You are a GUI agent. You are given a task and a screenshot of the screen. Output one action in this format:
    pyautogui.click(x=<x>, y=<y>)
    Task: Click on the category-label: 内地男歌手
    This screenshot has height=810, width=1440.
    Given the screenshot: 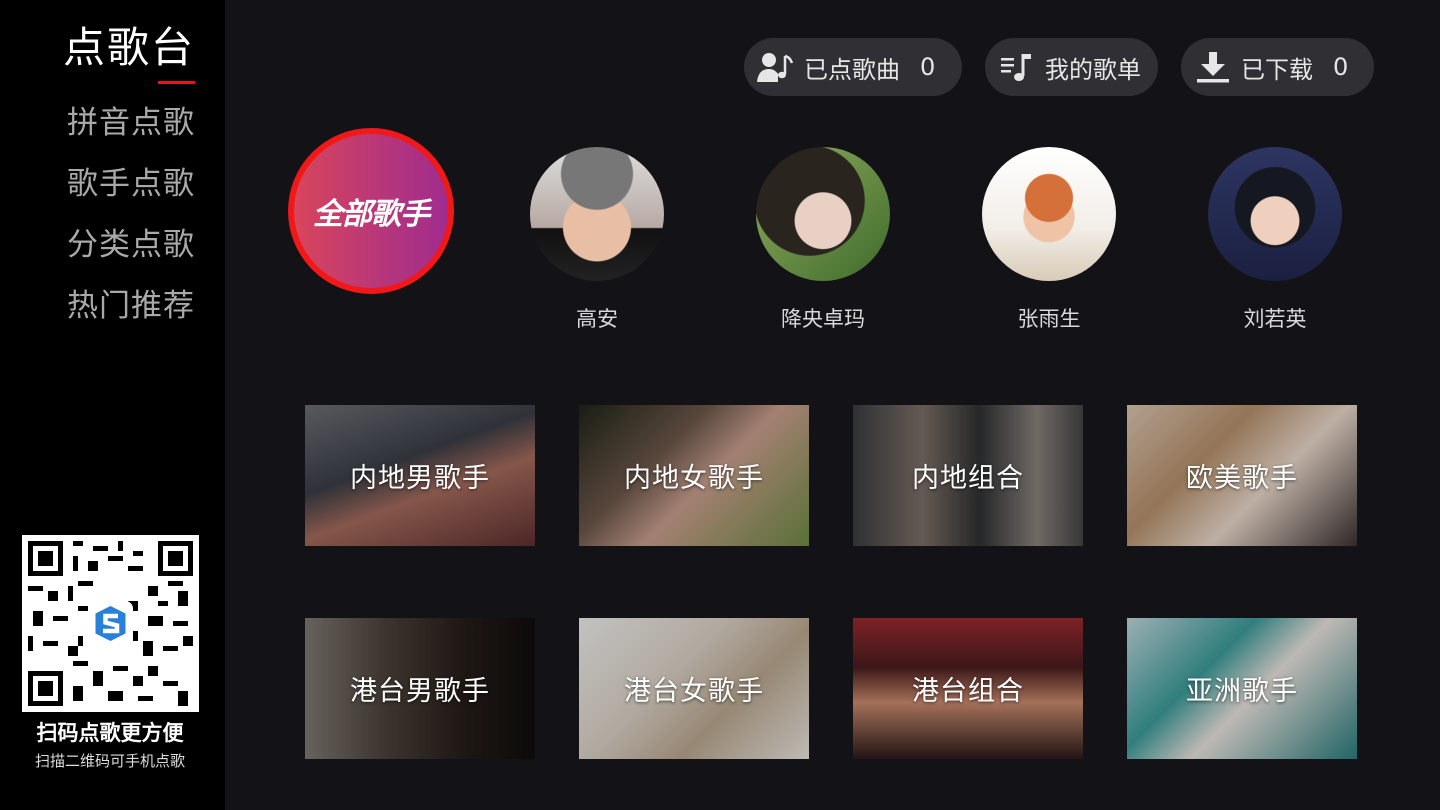 What is the action you would take?
    pyautogui.click(x=420, y=478)
    